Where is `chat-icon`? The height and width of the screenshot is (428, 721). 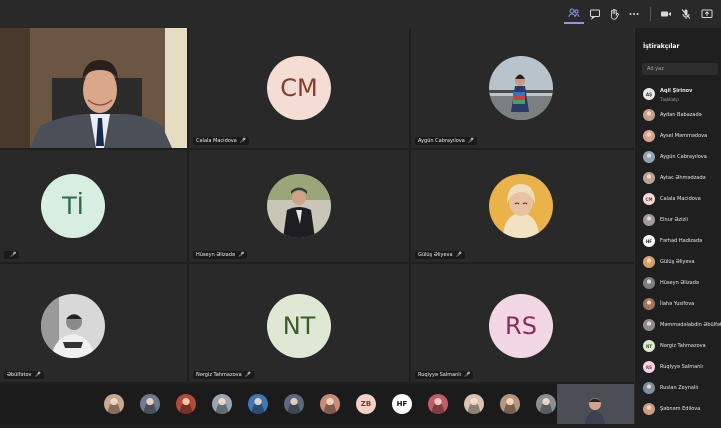
chat-icon is located at coordinates (595, 14).